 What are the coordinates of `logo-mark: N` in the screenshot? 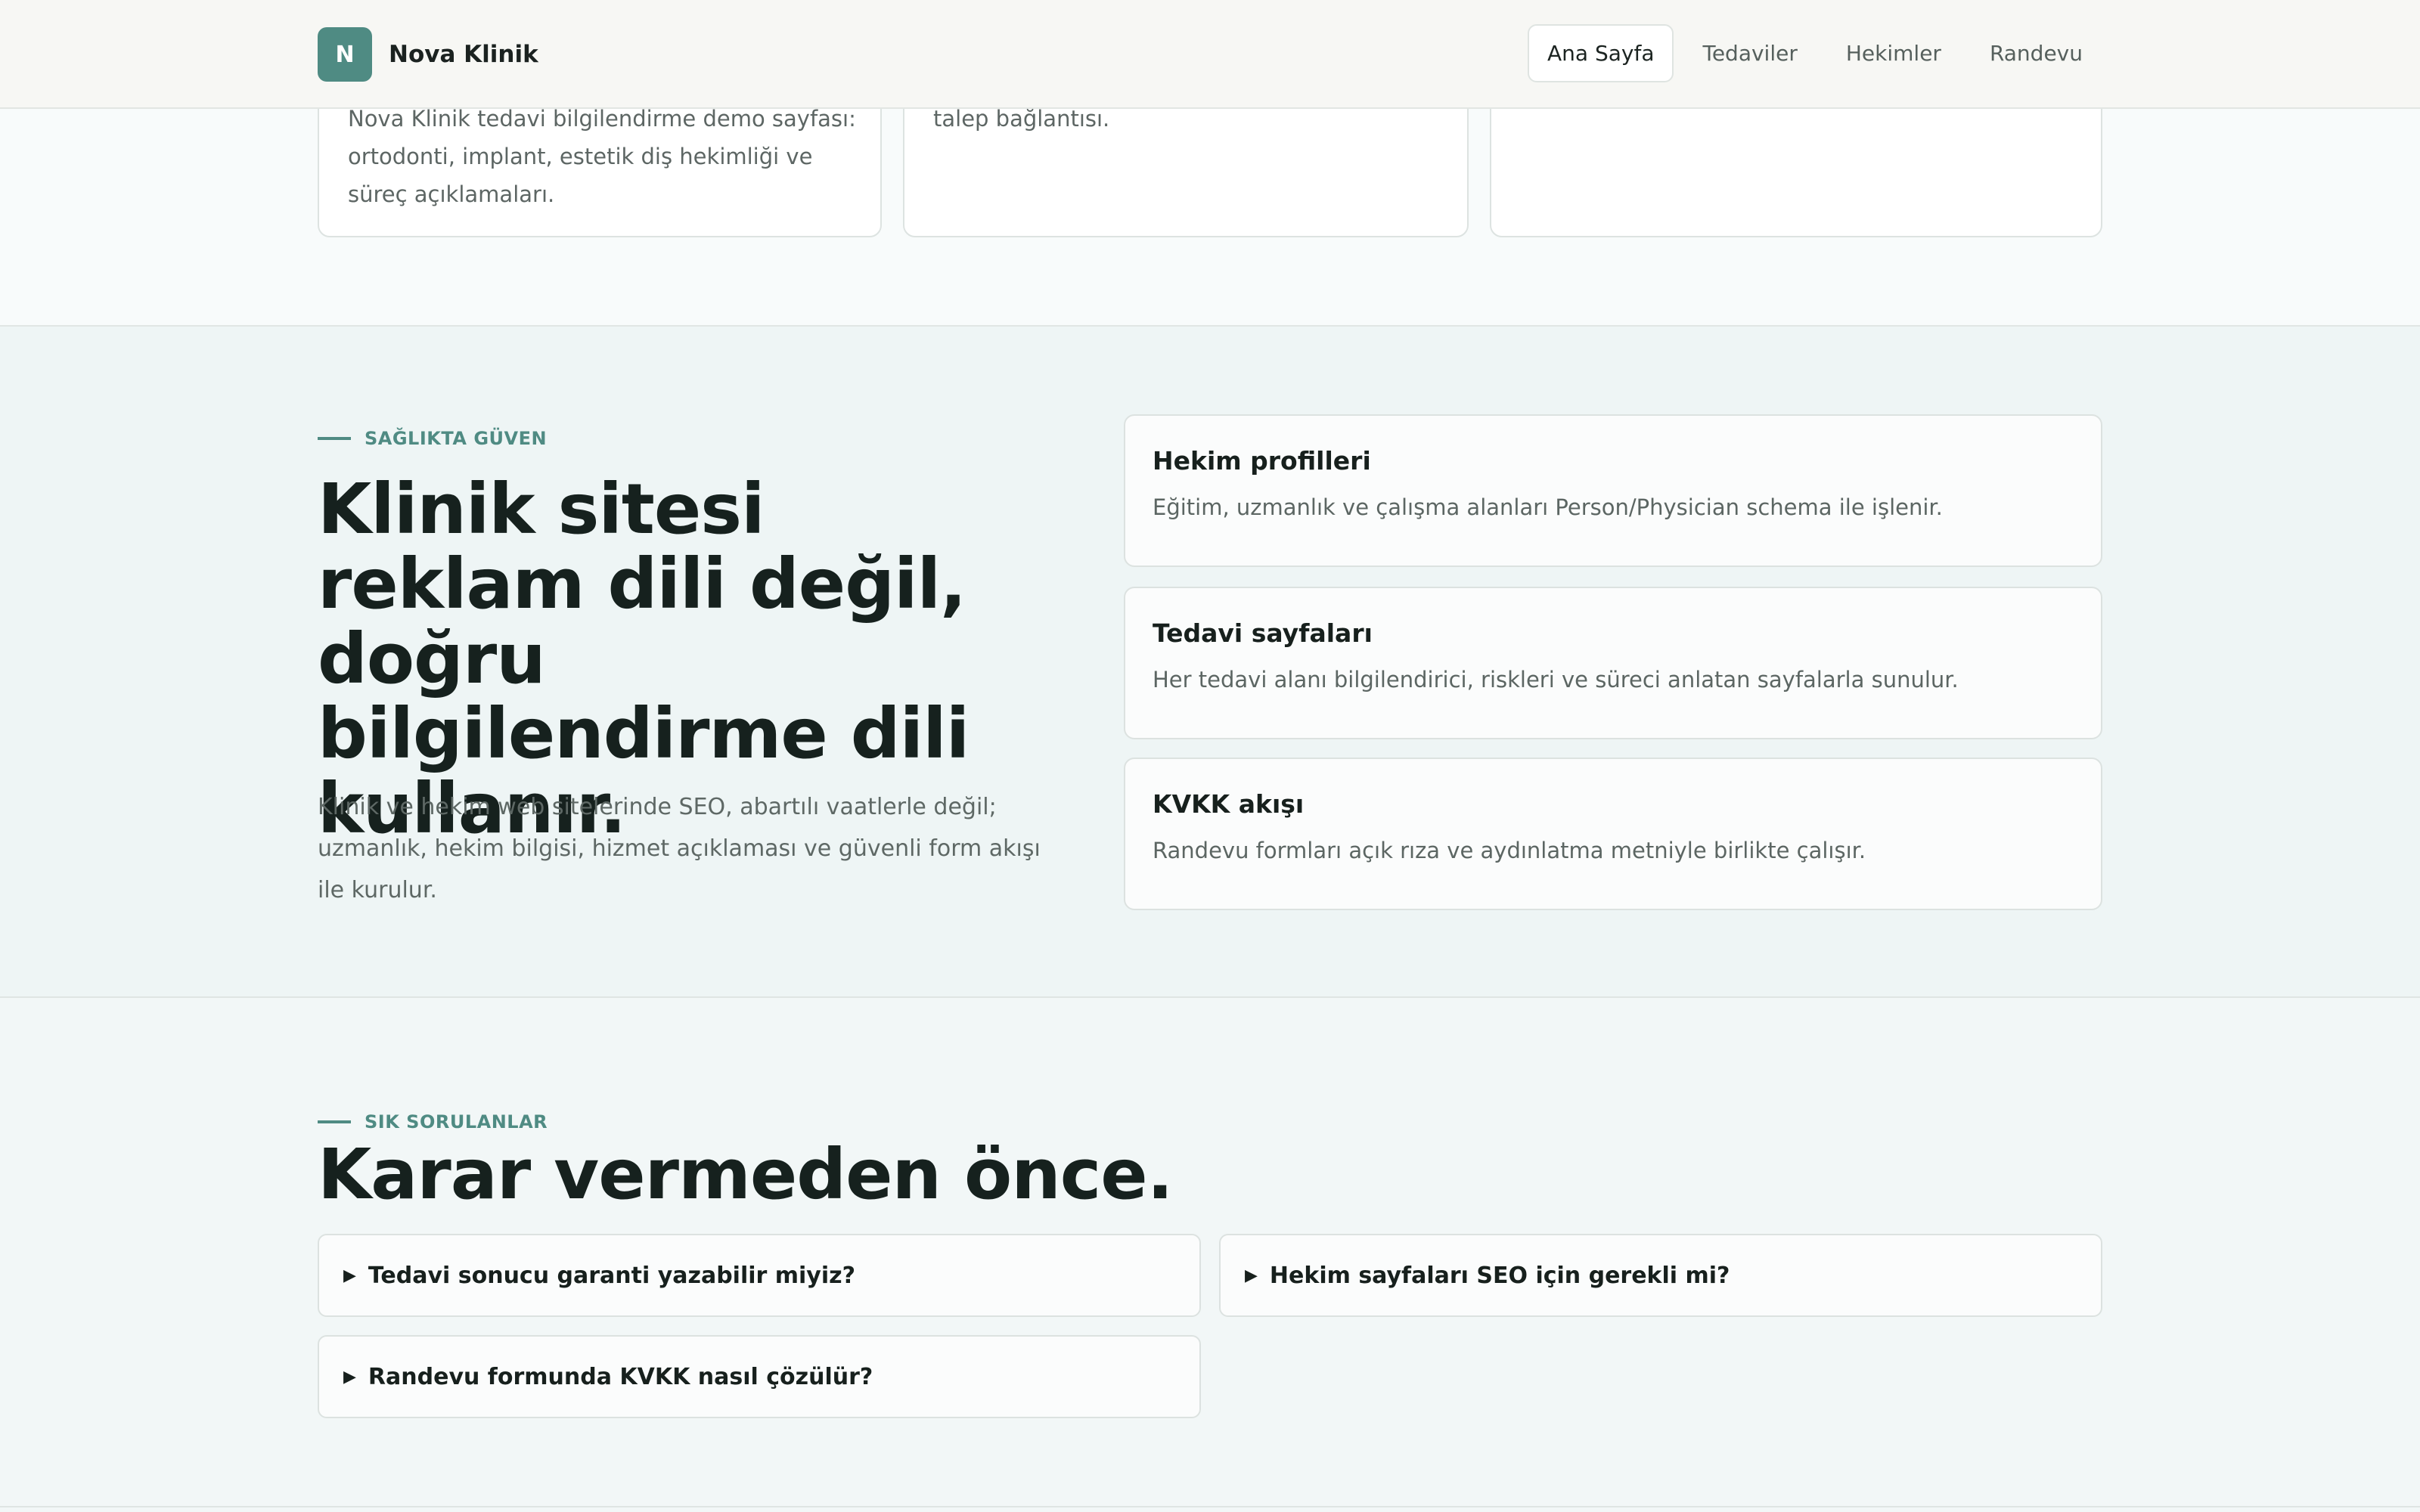 It's located at (345, 54).